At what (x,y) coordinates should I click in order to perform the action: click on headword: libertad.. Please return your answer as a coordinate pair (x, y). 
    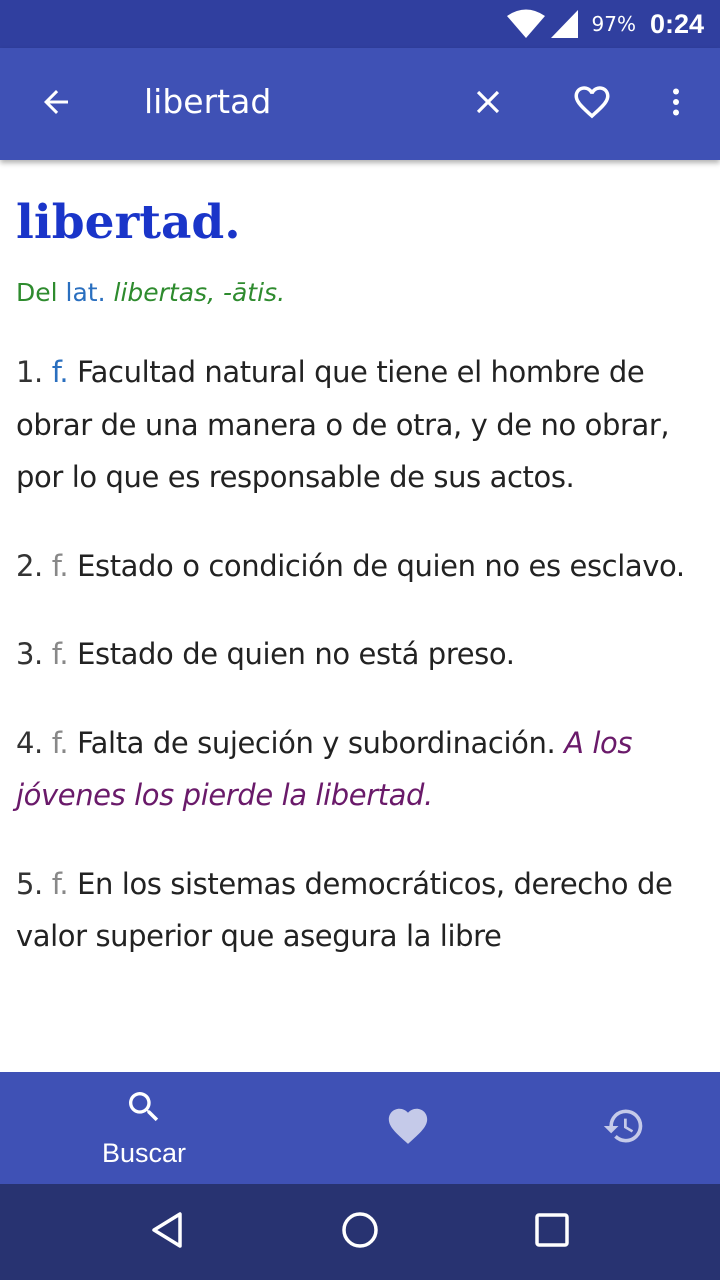
    Looking at the image, I should click on (128, 222).